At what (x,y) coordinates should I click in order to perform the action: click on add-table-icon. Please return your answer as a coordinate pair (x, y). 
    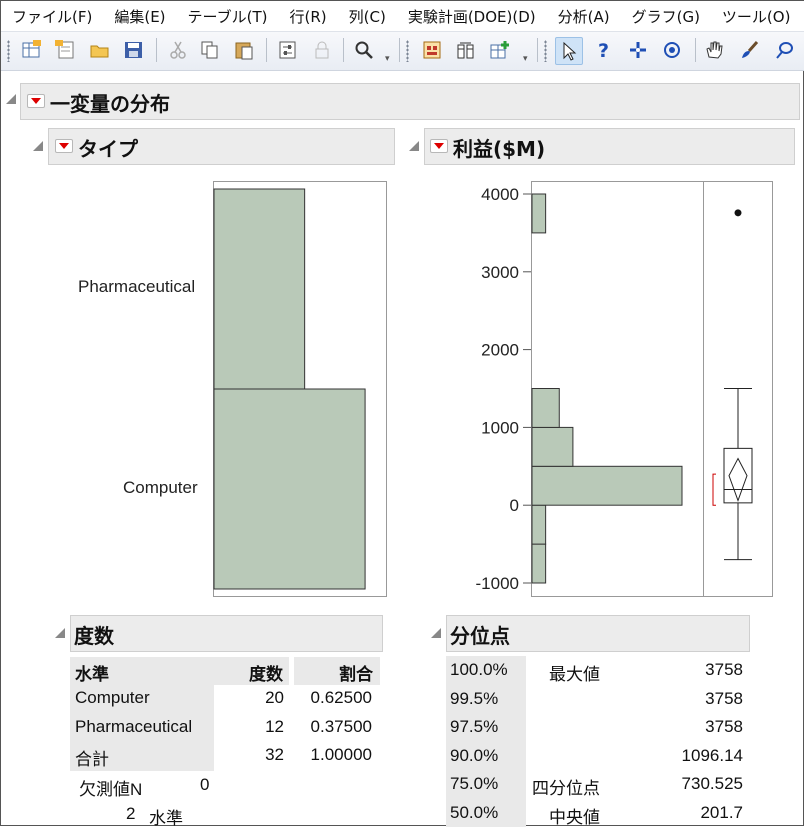
    Looking at the image, I should click on (500, 50).